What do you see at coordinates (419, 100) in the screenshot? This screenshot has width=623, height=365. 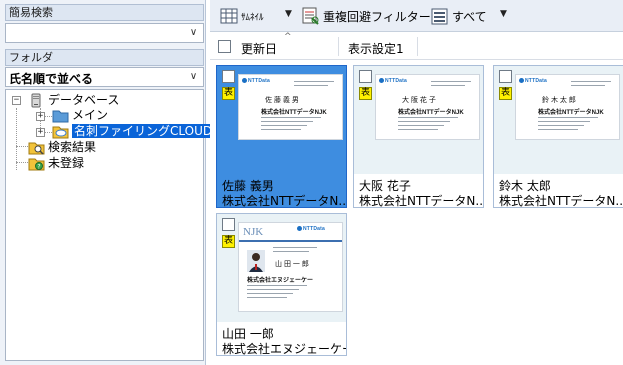 I see `card-name: 大 阪 花 子` at bounding box center [419, 100].